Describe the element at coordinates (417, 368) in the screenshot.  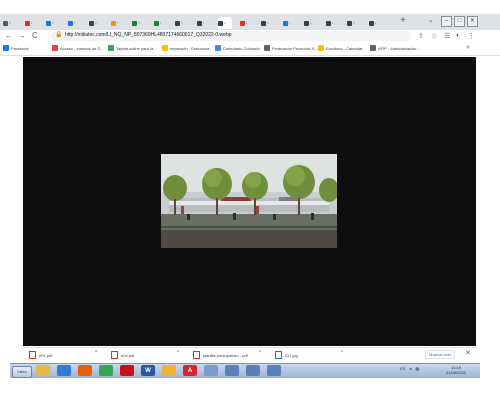
I see `network-icon: ▦` at that location.